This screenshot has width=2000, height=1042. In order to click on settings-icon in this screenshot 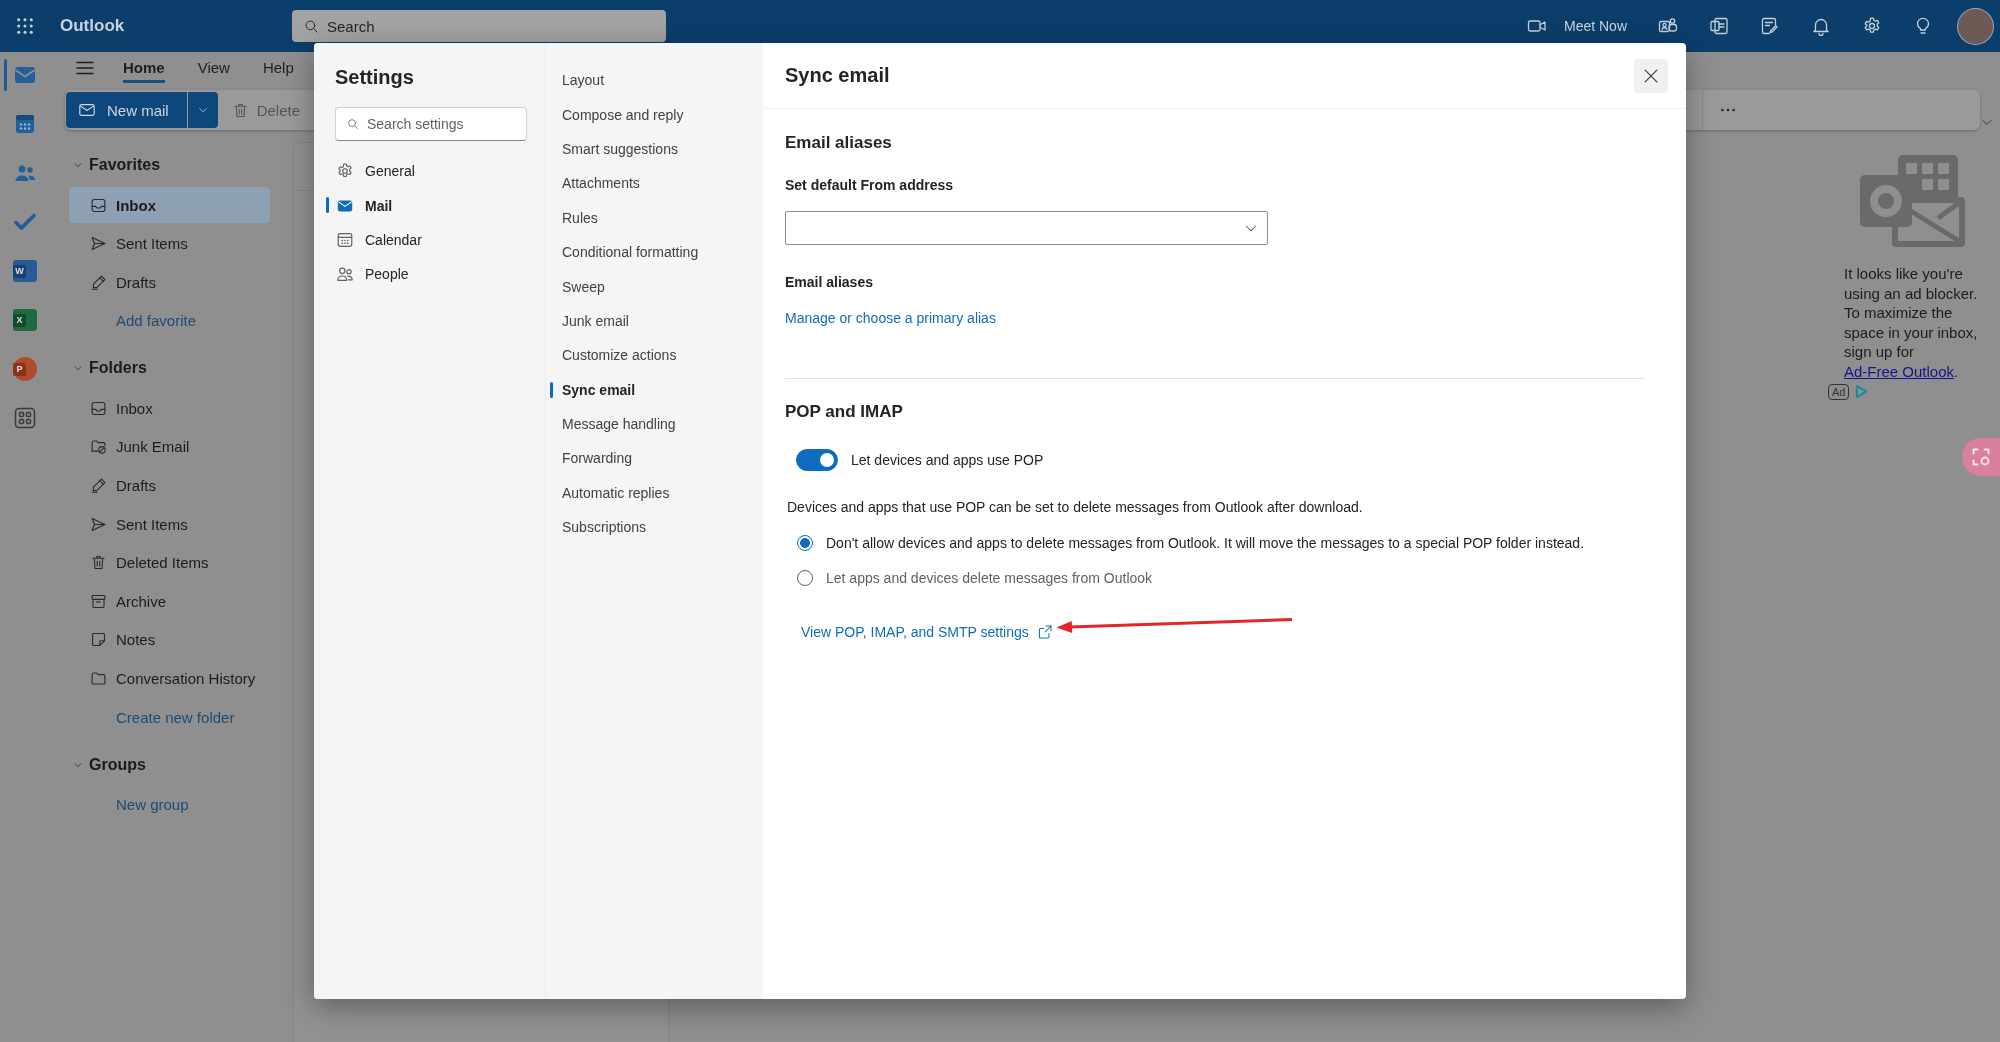, I will do `click(1872, 26)`.